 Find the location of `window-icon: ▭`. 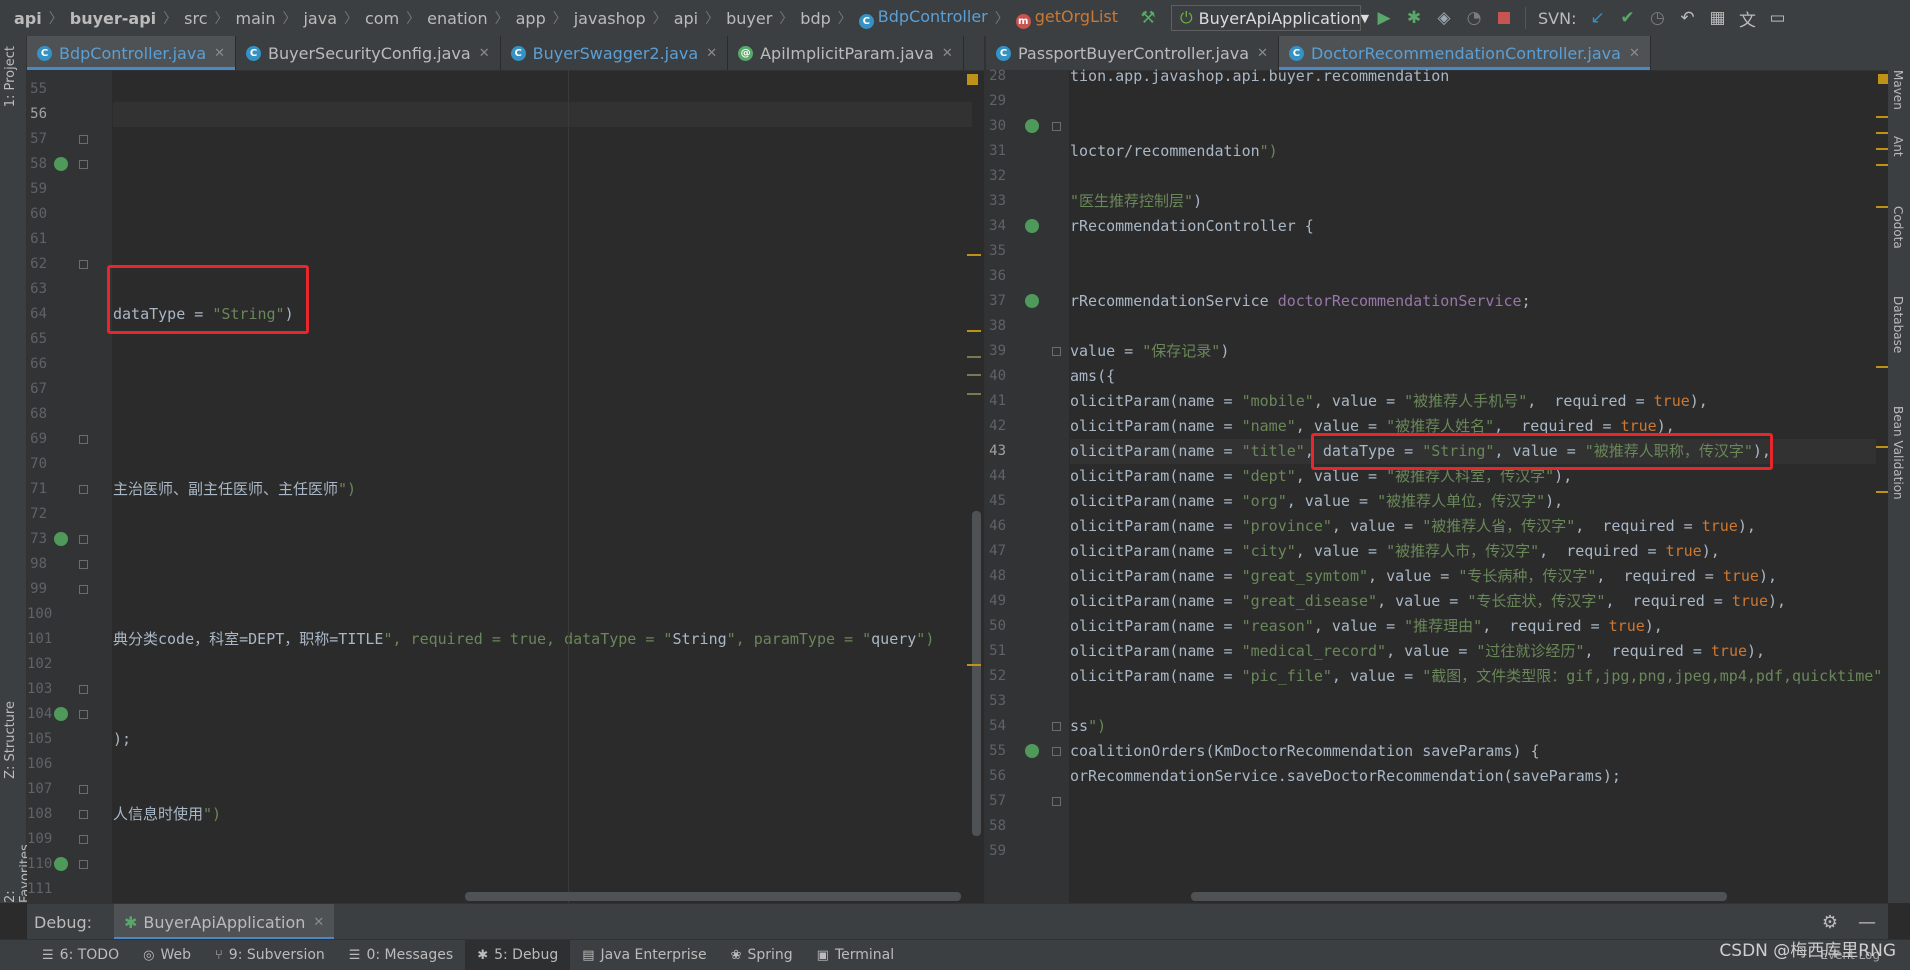

window-icon: ▭ is located at coordinates (1777, 18).